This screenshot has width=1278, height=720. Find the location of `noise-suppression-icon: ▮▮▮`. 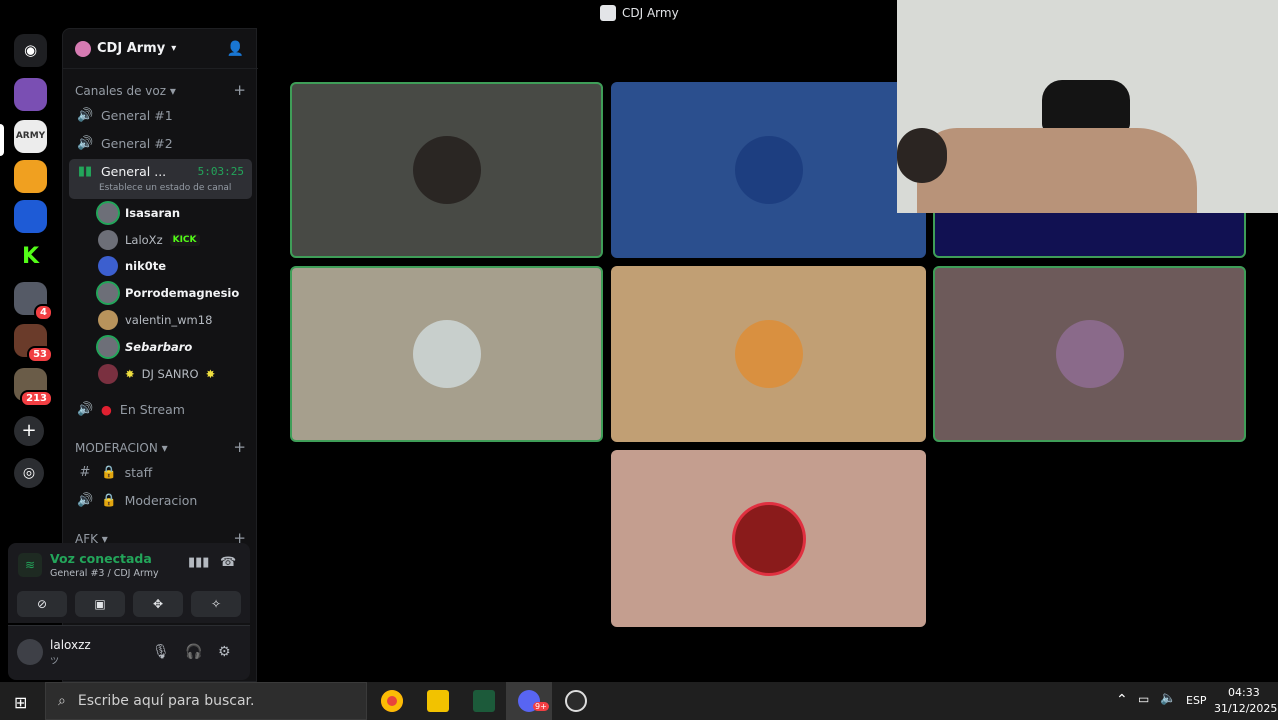

noise-suppression-icon: ▮▮▮ is located at coordinates (198, 562).